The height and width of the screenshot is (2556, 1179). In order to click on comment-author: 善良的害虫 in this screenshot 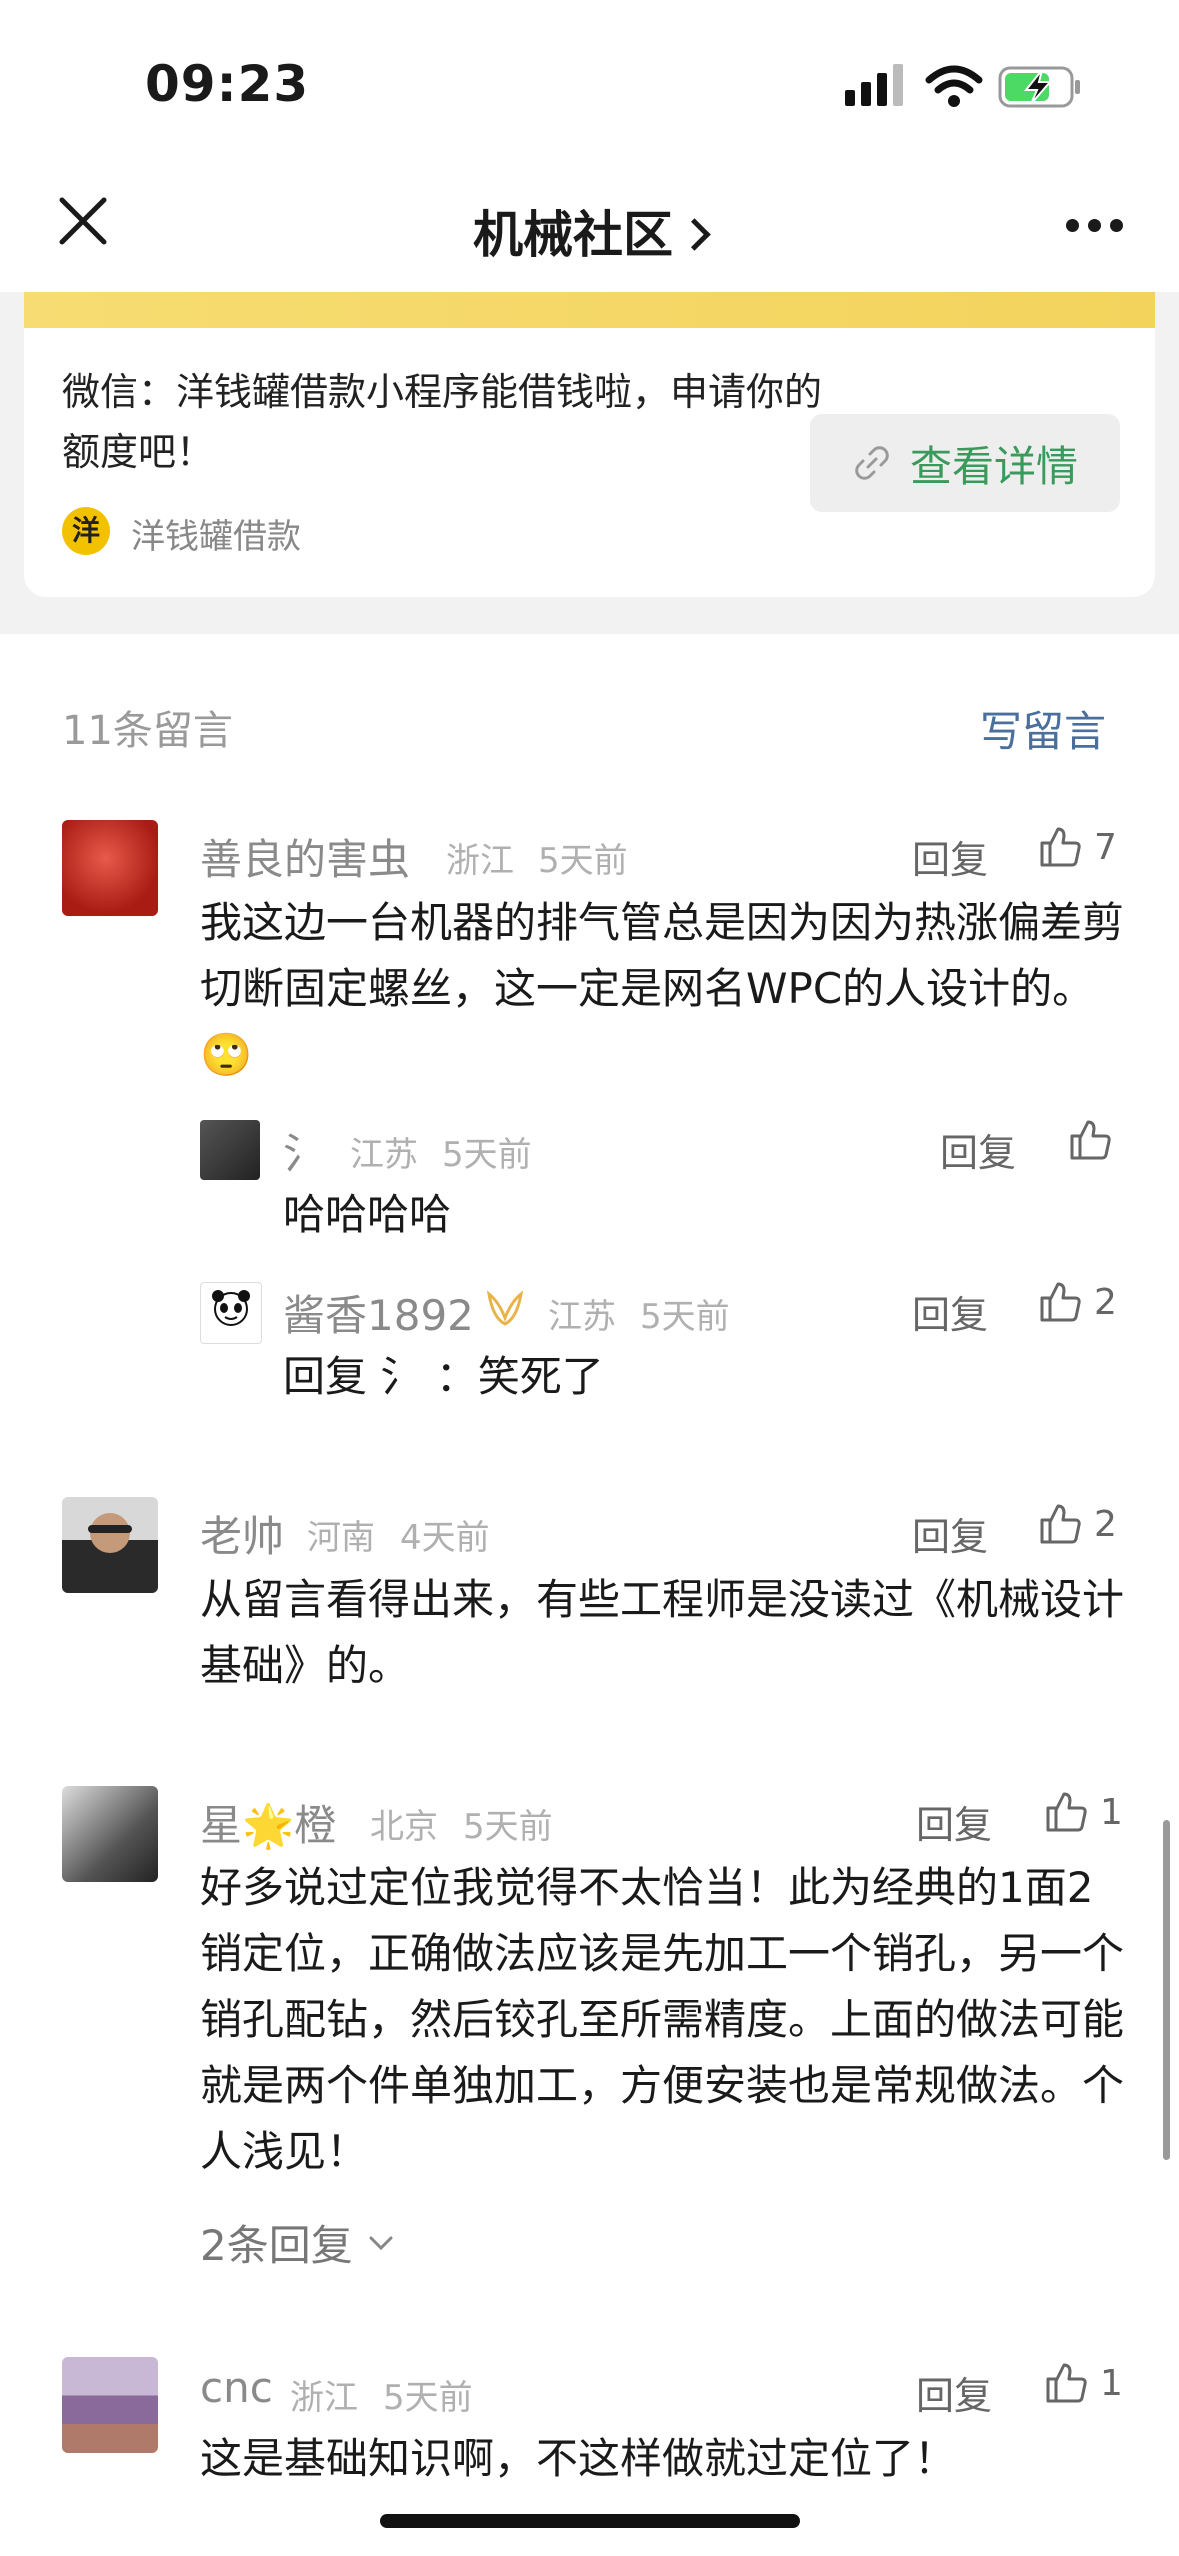, I will do `click(305, 856)`.